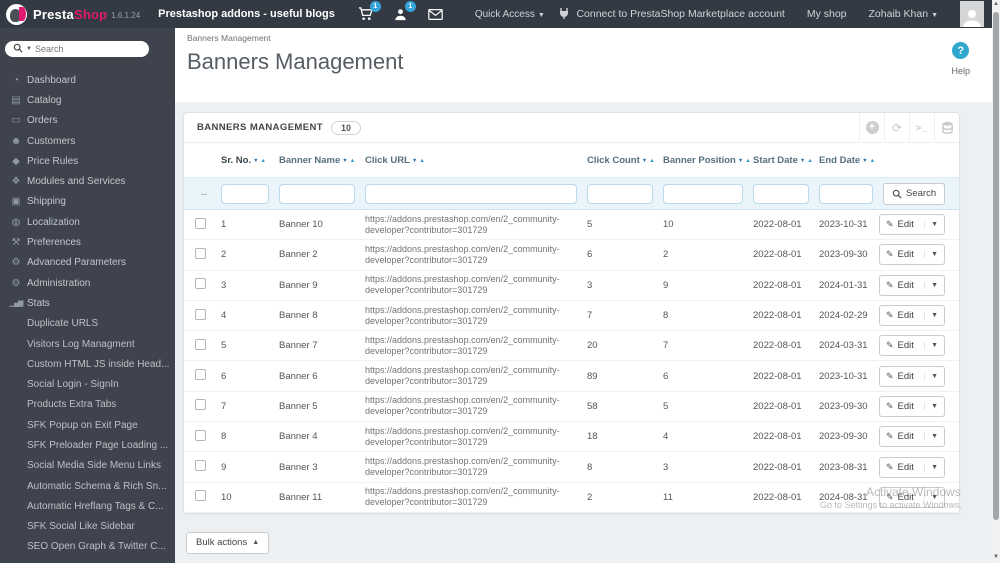 Image resolution: width=1000 pixels, height=563 pixels. What do you see at coordinates (921, 127) in the screenshot?
I see `sql-terminal-icon: >_` at bounding box center [921, 127].